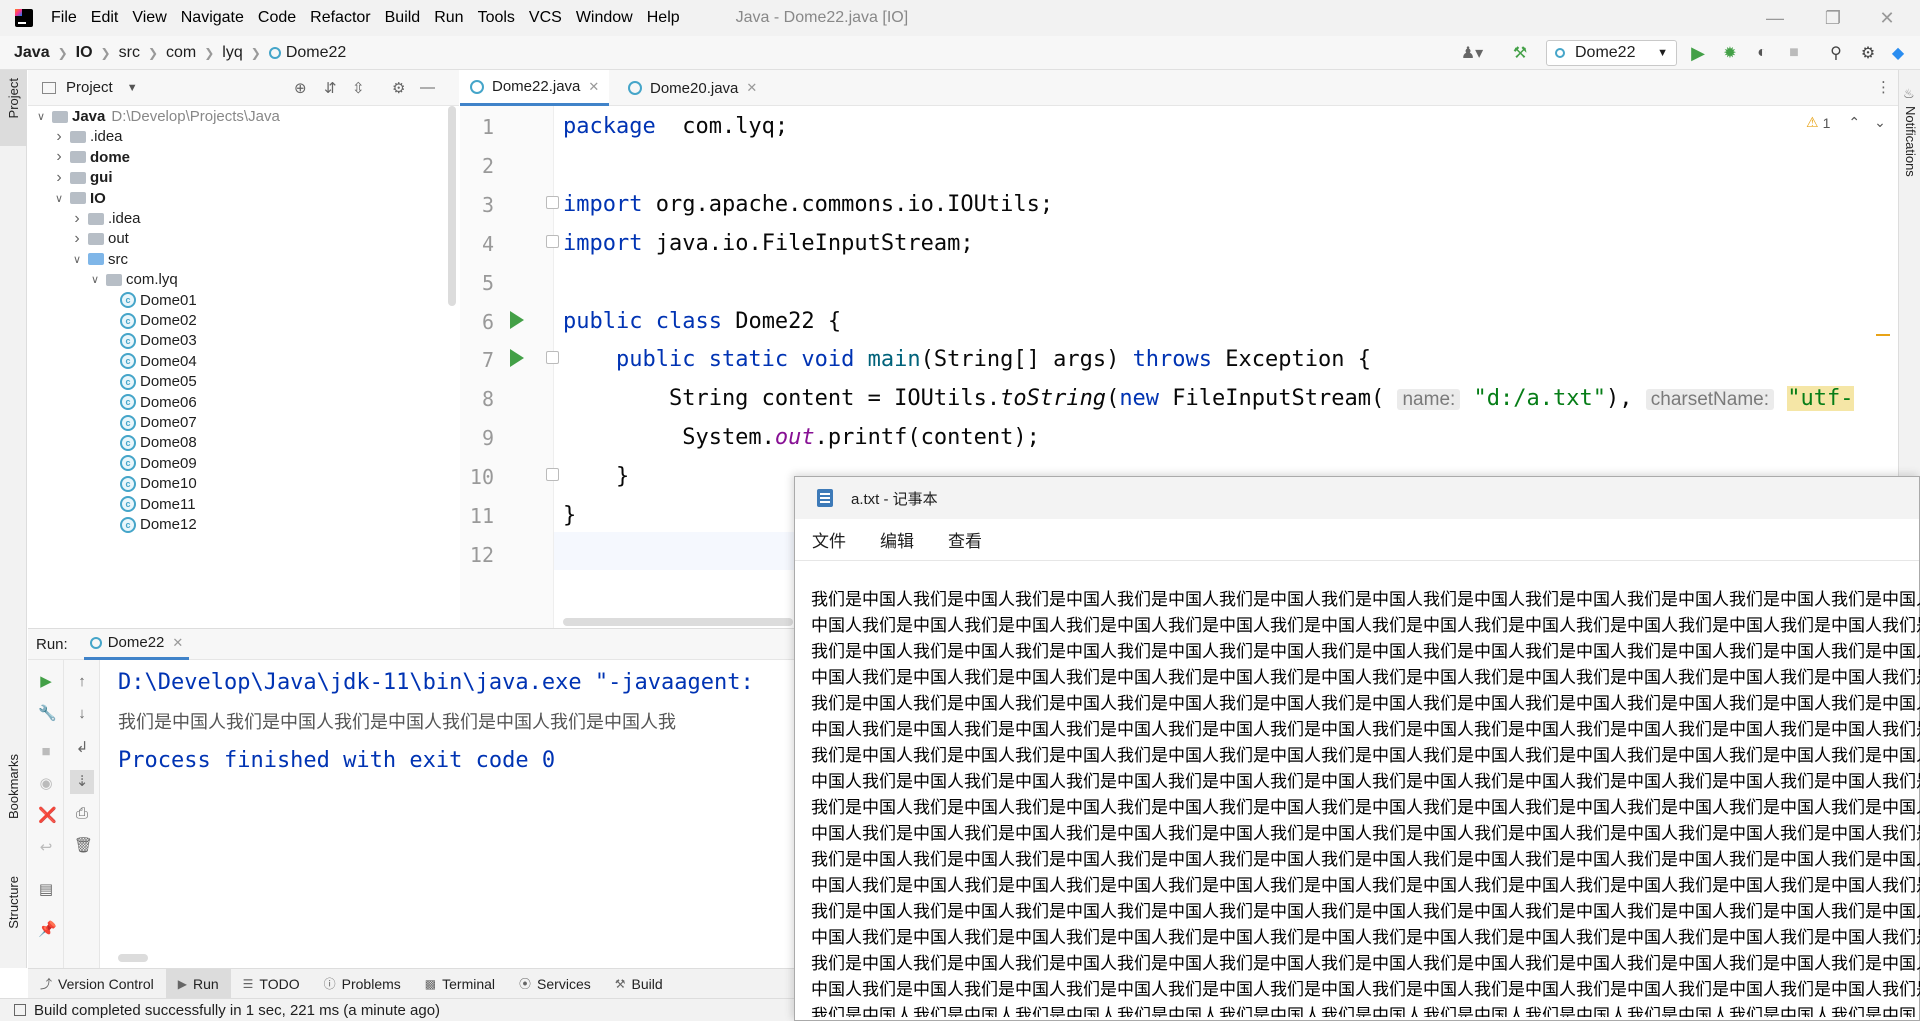 Image resolution: width=1920 pixels, height=1021 pixels. Describe the element at coordinates (496, 18) in the screenshot. I see `menu-item-tools: Tools` at that location.